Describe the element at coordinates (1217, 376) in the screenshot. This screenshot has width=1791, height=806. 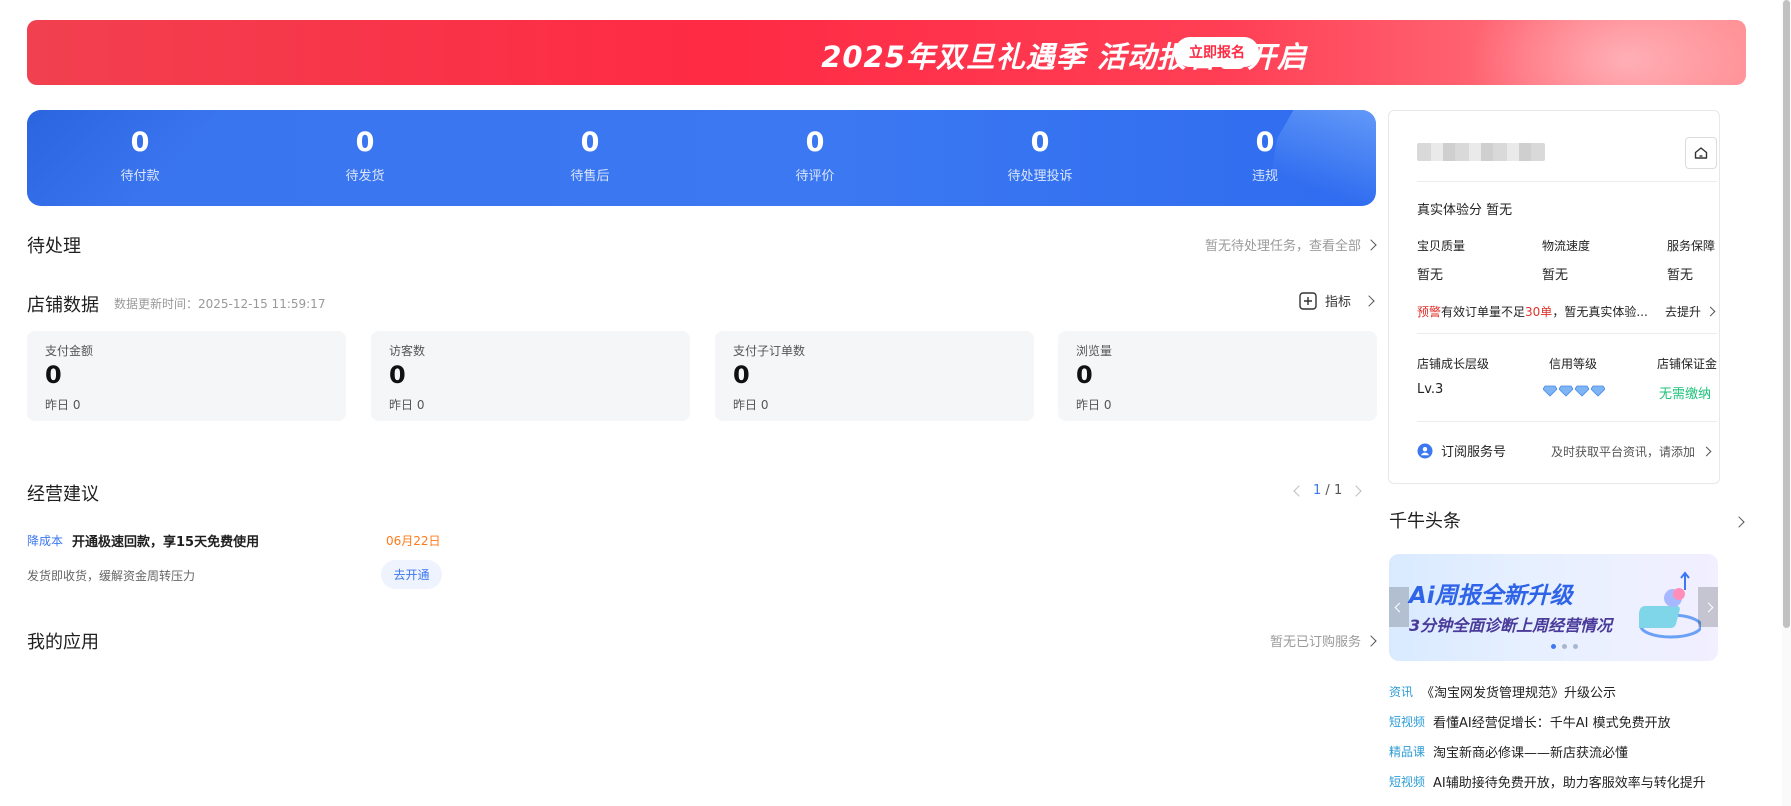
I see `metric-card-pageviews: 浏览量 0 昨日 0` at that location.